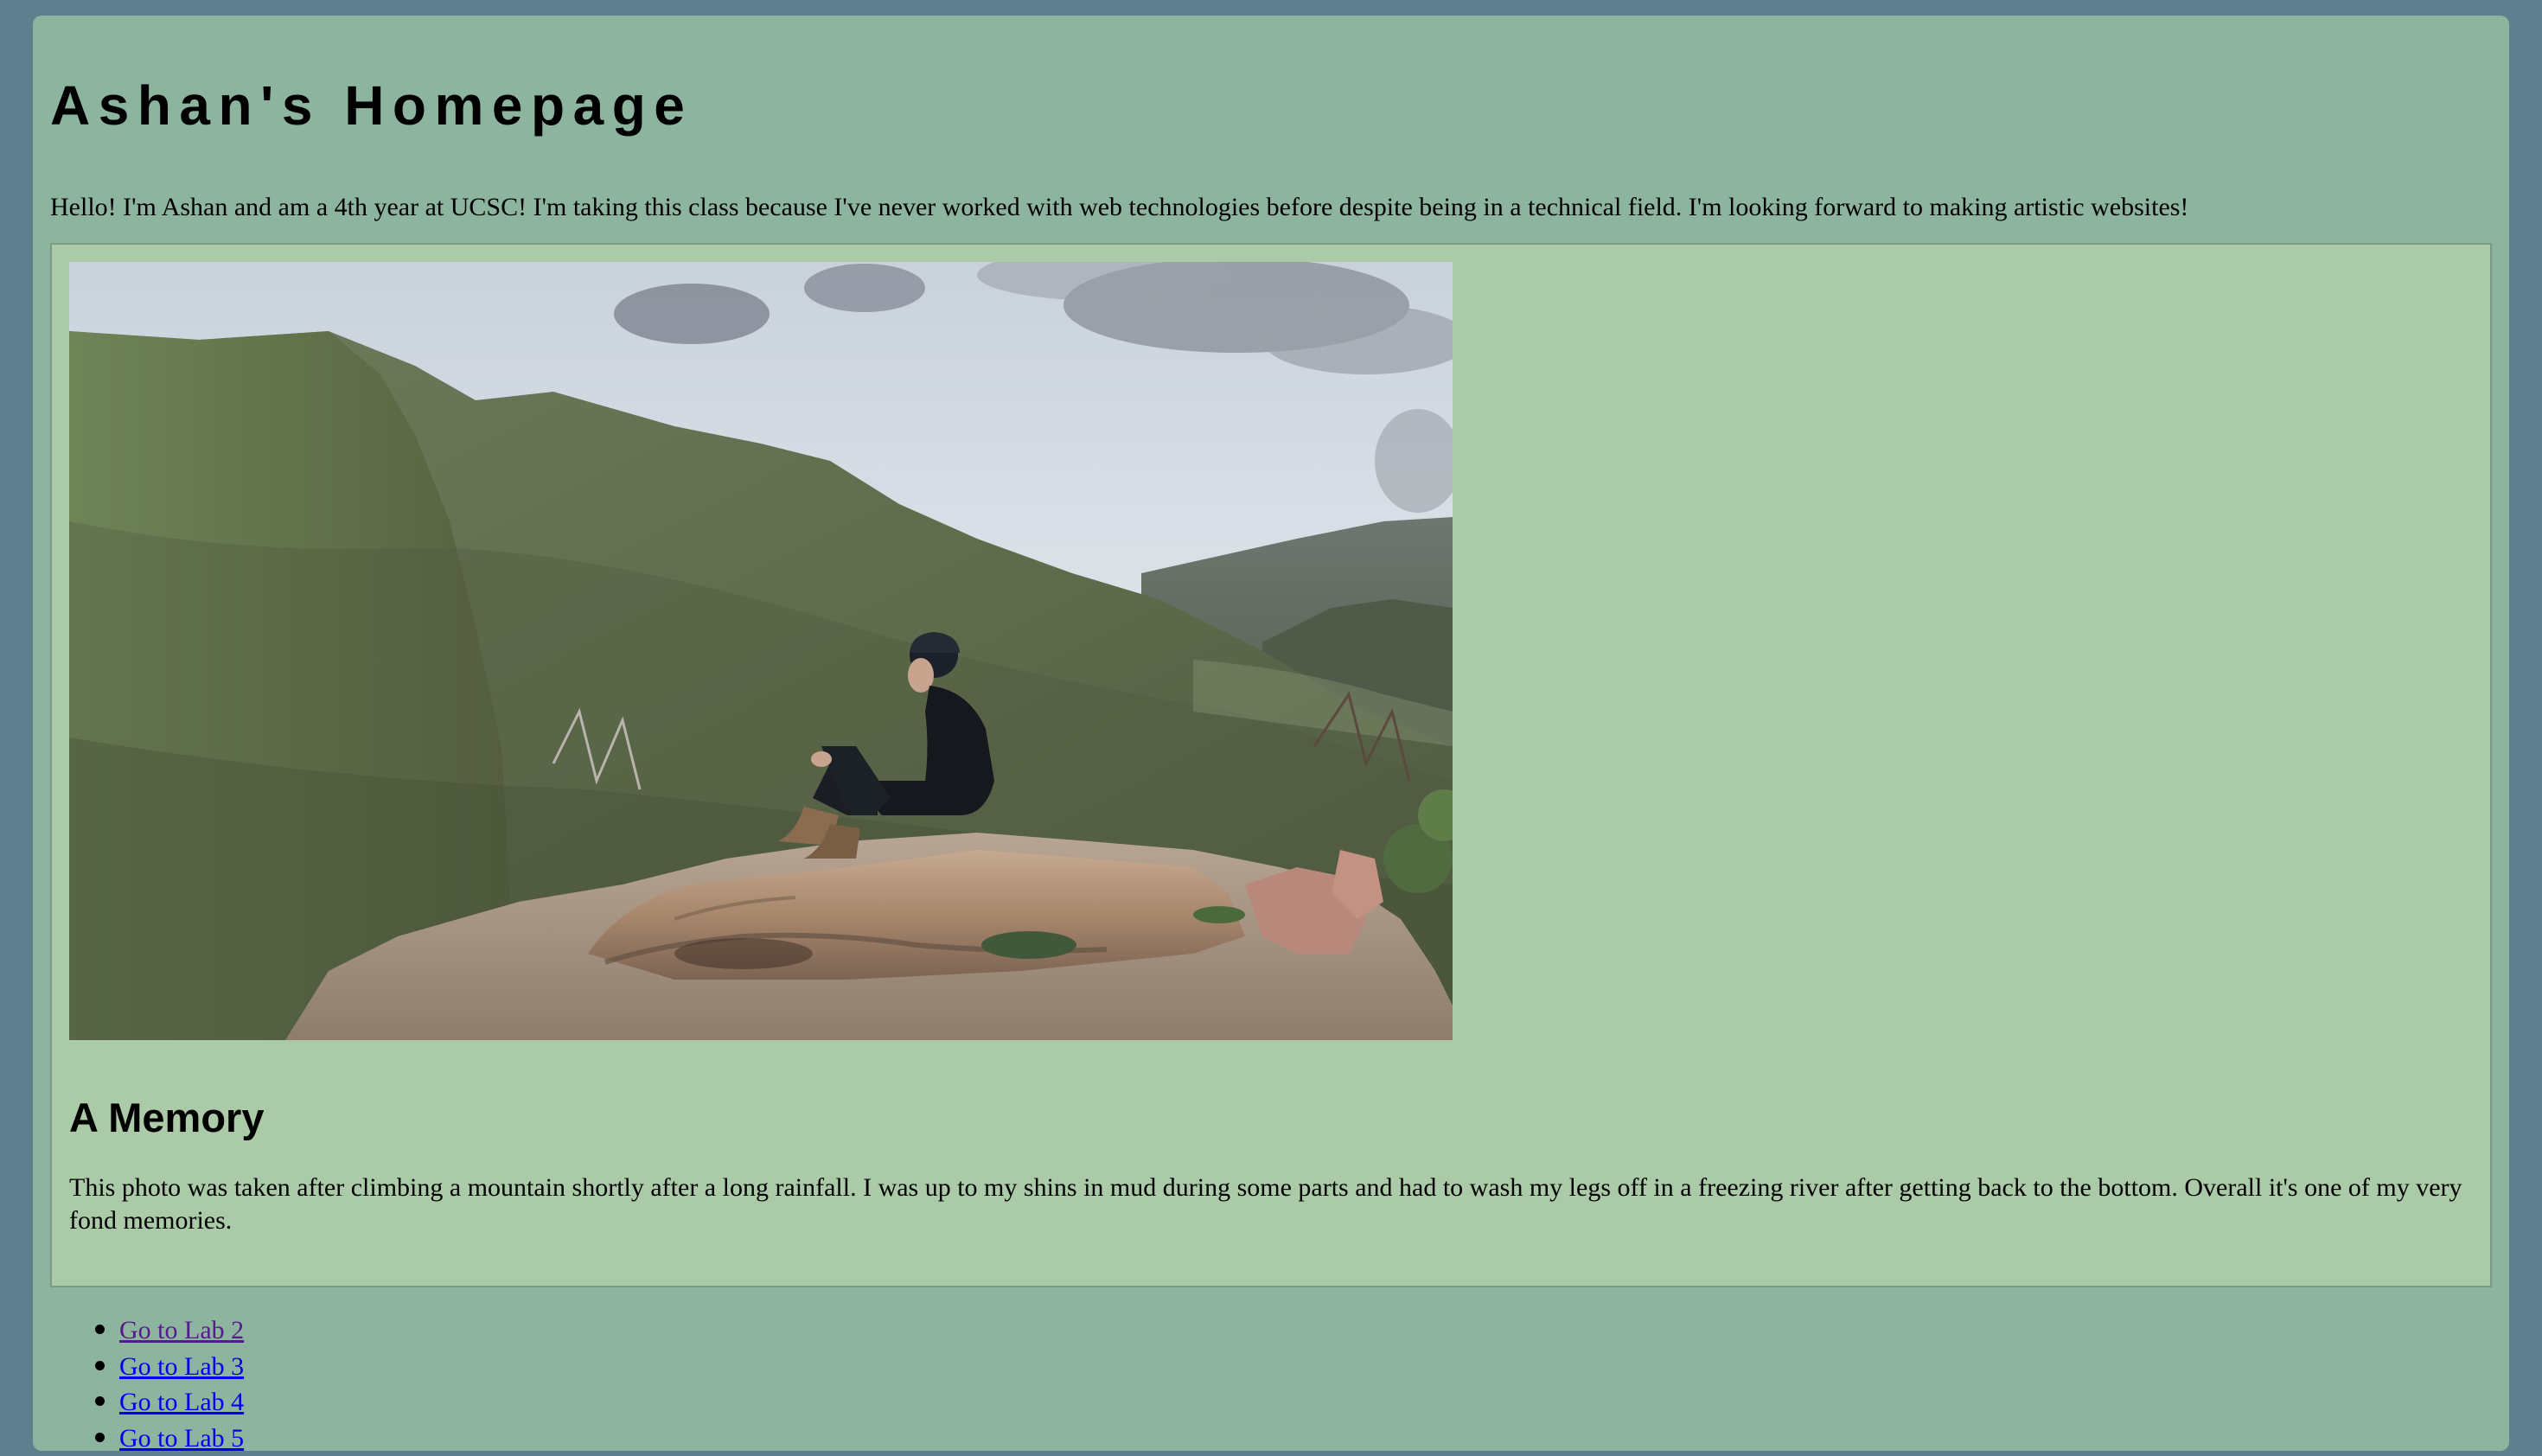 The height and width of the screenshot is (1456, 2542). I want to click on list-item: Go to Lab 5, so click(147, 1438).